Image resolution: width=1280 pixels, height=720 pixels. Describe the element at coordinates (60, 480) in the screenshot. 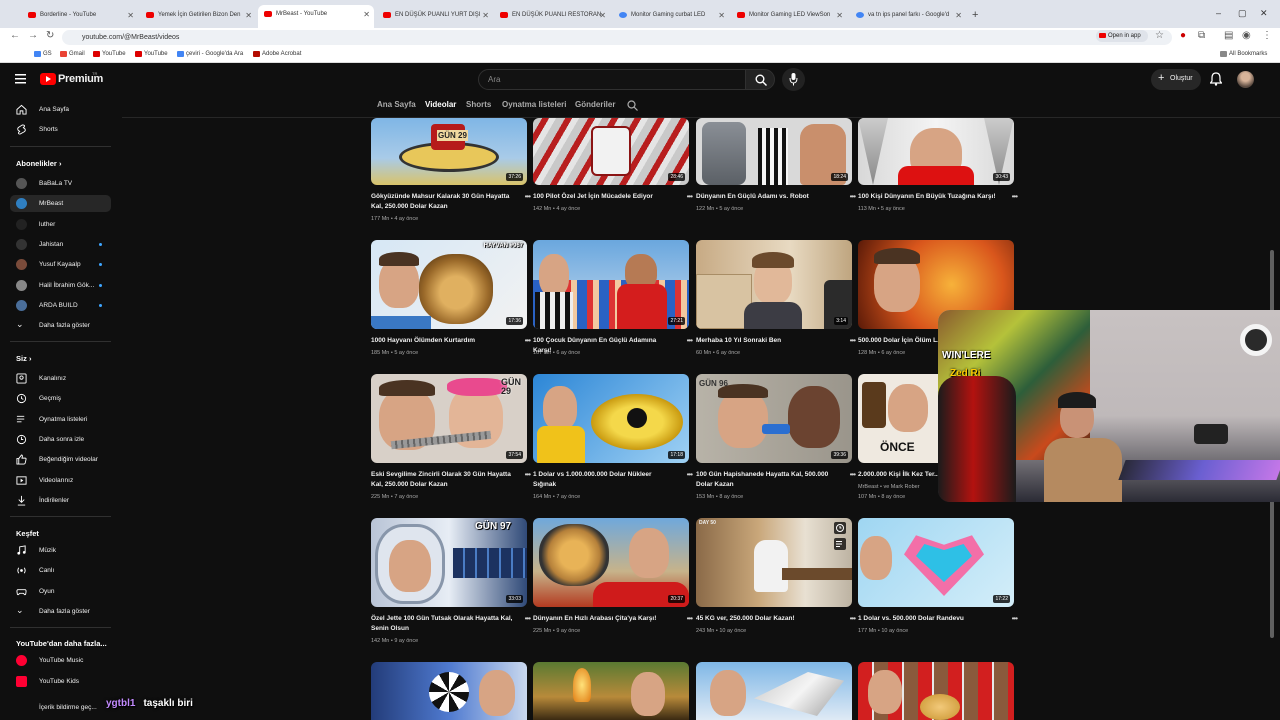

I see `sidebar-item-your-videos: Videolarınız` at that location.